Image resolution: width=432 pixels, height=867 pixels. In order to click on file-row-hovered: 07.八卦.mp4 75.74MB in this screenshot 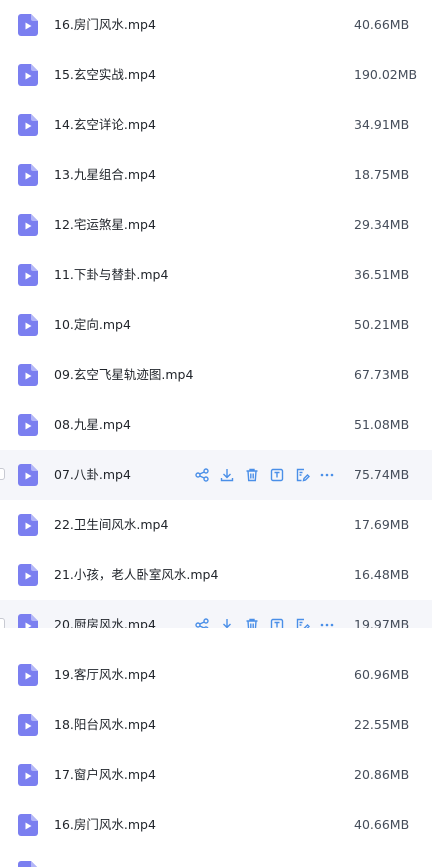, I will do `click(216, 475)`.